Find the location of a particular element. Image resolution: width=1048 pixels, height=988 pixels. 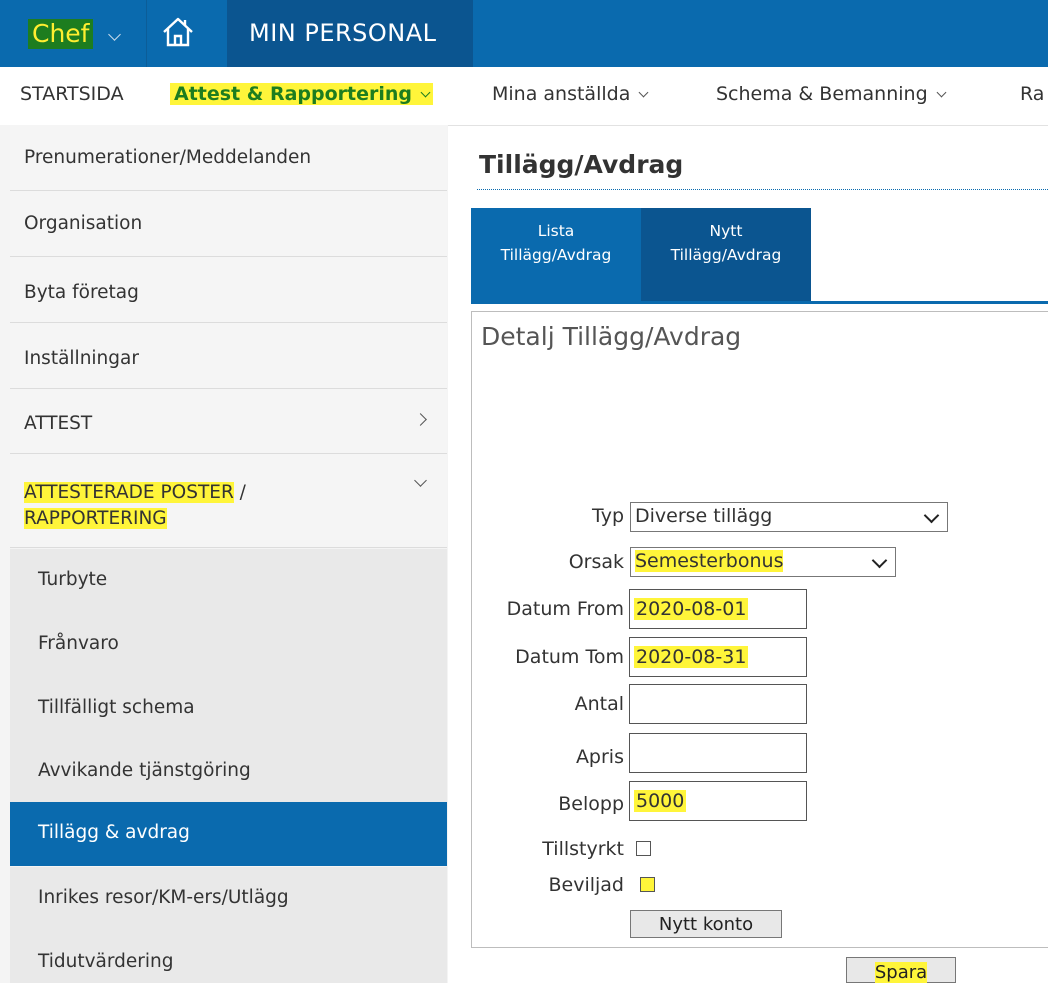

antal-input is located at coordinates (718, 704).